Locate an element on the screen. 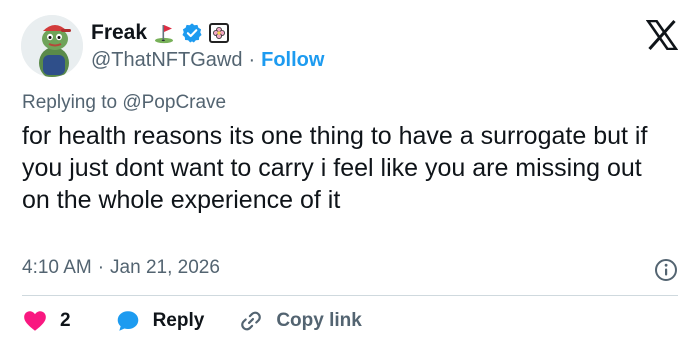  tweet-date: Jan 21, 2026 is located at coordinates (165, 268).